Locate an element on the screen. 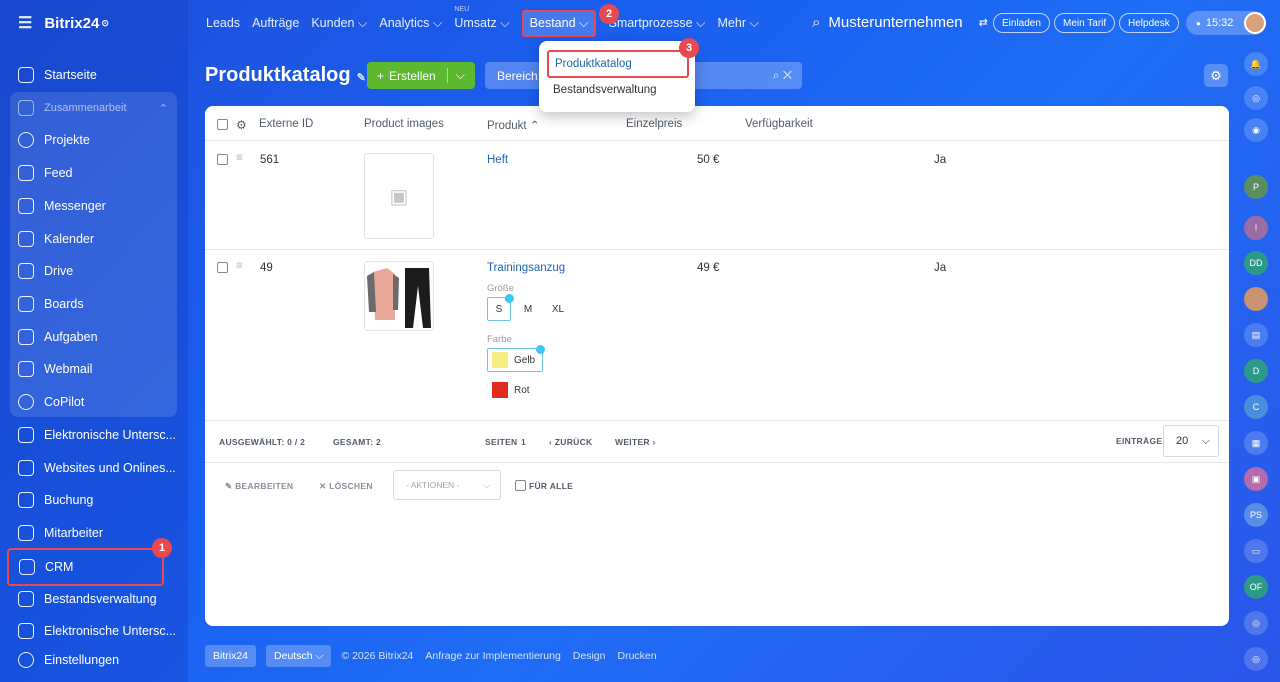 The image size is (1280, 682). nav-orders: Aufträge is located at coordinates (275, 23).